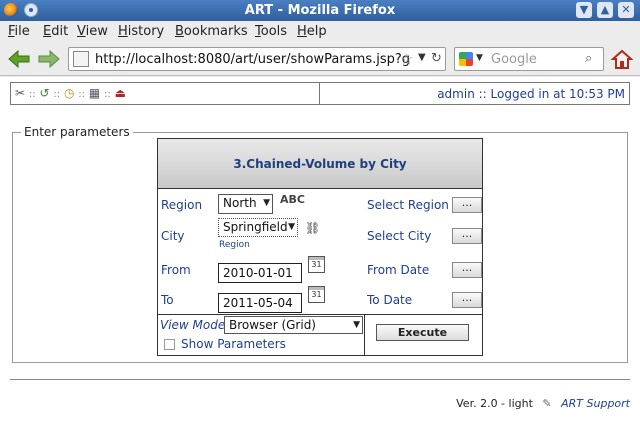 This screenshot has height=440, width=640. What do you see at coordinates (271, 31) in the screenshot?
I see `menu-tools: Tools` at bounding box center [271, 31].